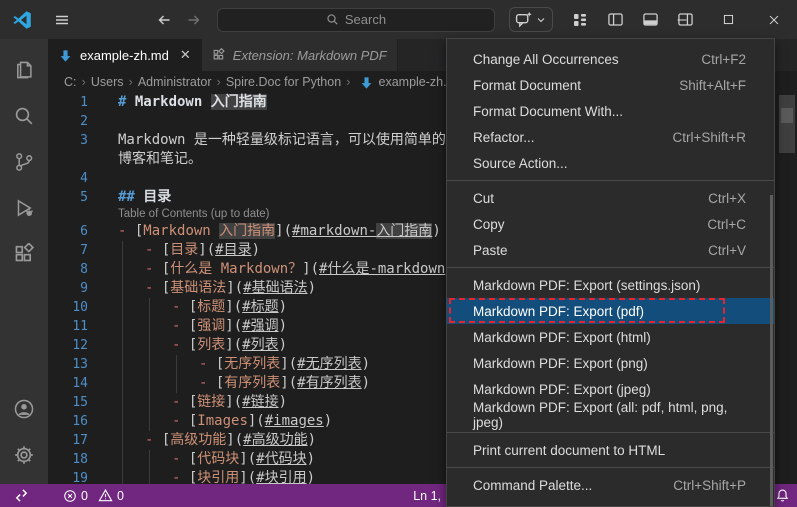 The image size is (797, 507). What do you see at coordinates (120, 495) in the screenshot?
I see `warning-count: 0` at bounding box center [120, 495].